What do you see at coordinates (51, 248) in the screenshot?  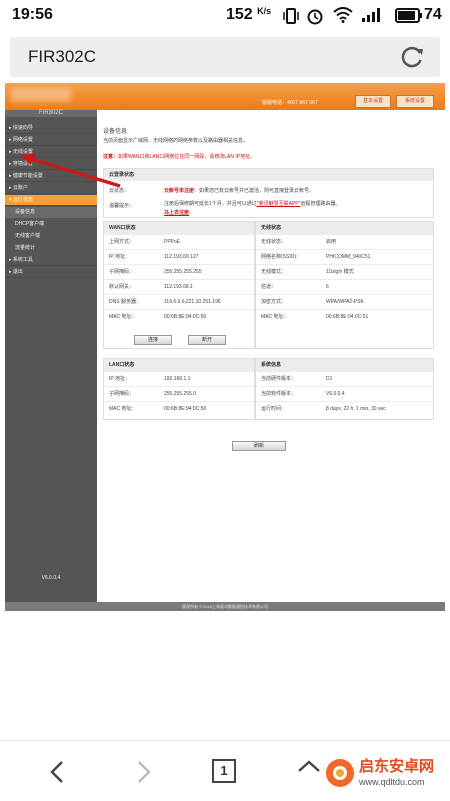 I see `submenu-traffic-stats: 流量统计` at bounding box center [51, 248].